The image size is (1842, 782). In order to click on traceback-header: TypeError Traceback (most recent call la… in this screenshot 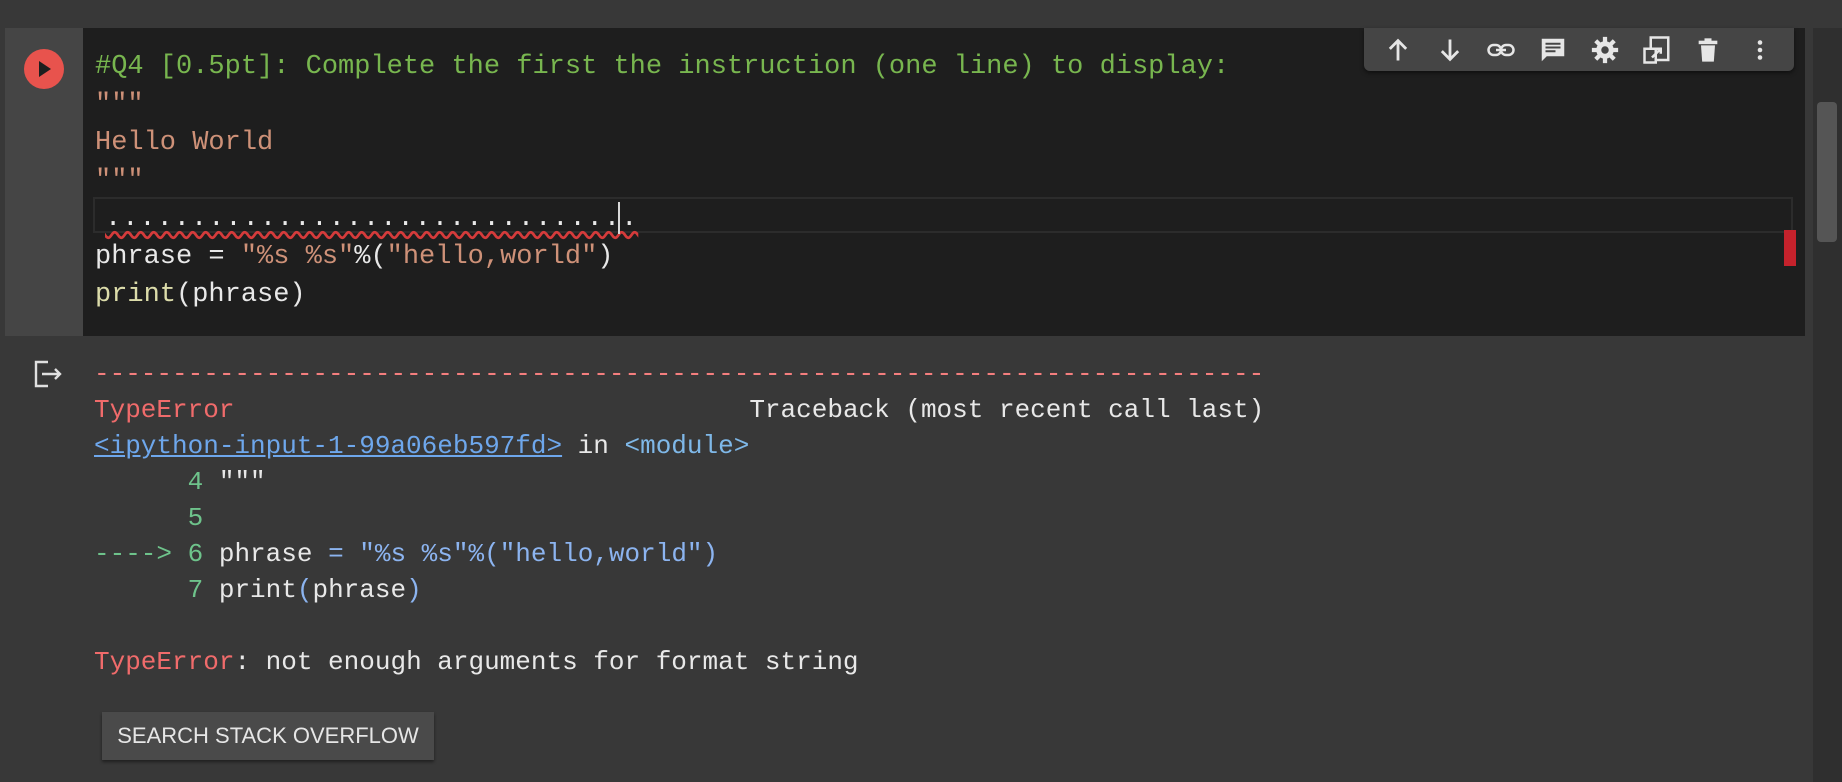, I will do `click(679, 410)`.